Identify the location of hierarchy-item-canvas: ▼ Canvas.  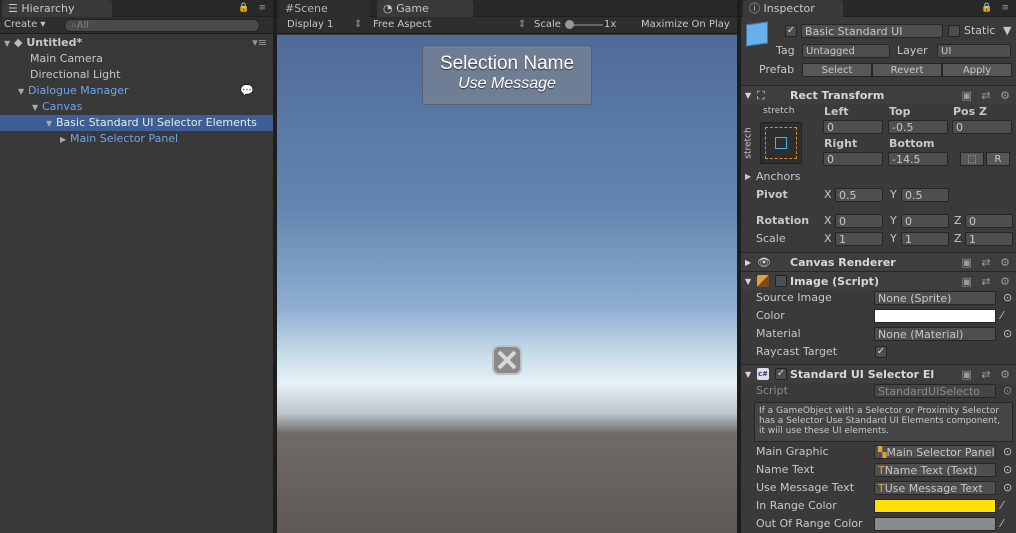
(136, 107).